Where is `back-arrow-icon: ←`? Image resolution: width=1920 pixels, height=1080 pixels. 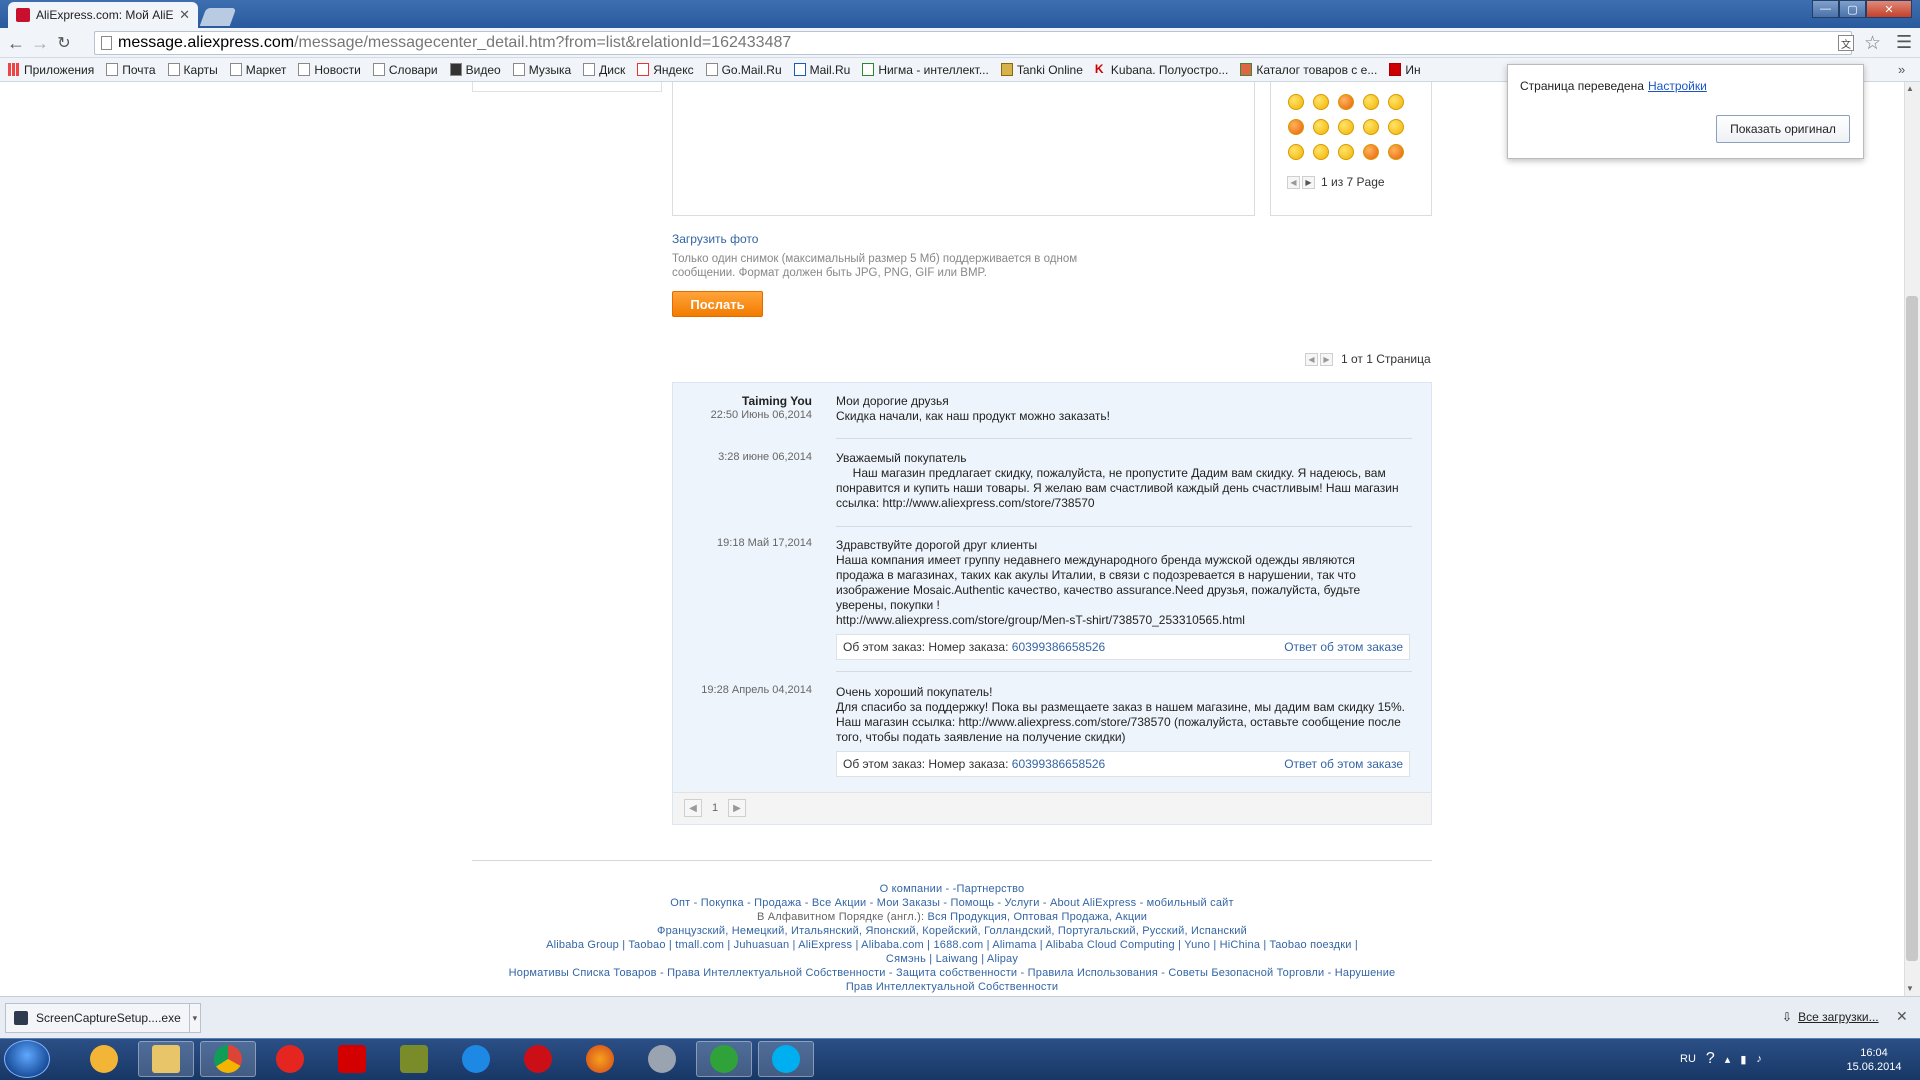
back-arrow-icon: ← is located at coordinates (16, 43).